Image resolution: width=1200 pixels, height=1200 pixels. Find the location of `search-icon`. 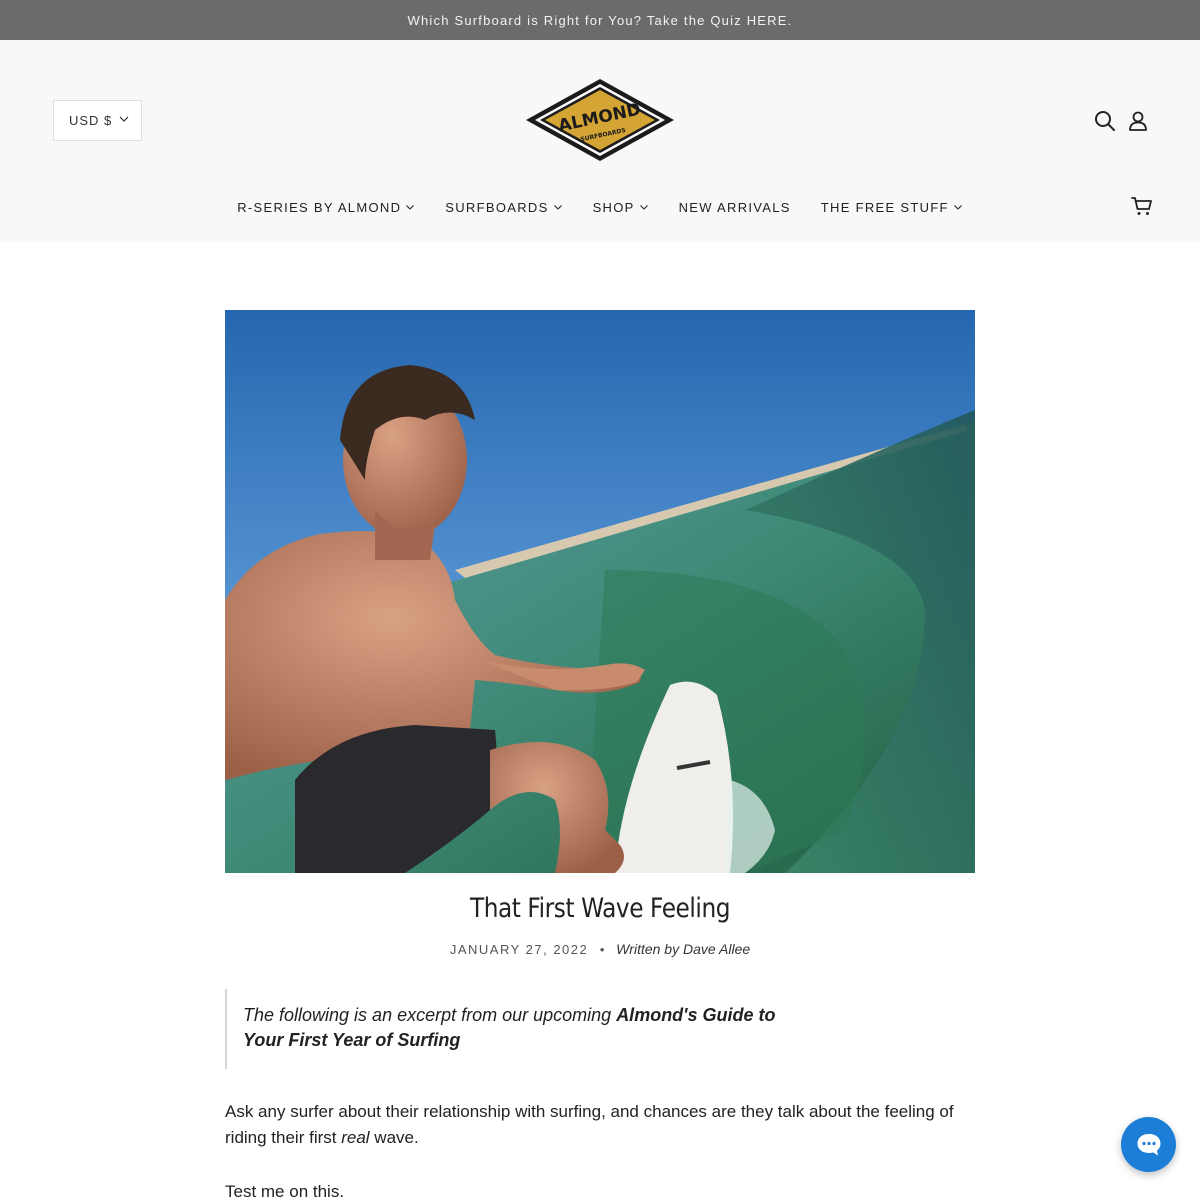

search-icon is located at coordinates (1105, 121).